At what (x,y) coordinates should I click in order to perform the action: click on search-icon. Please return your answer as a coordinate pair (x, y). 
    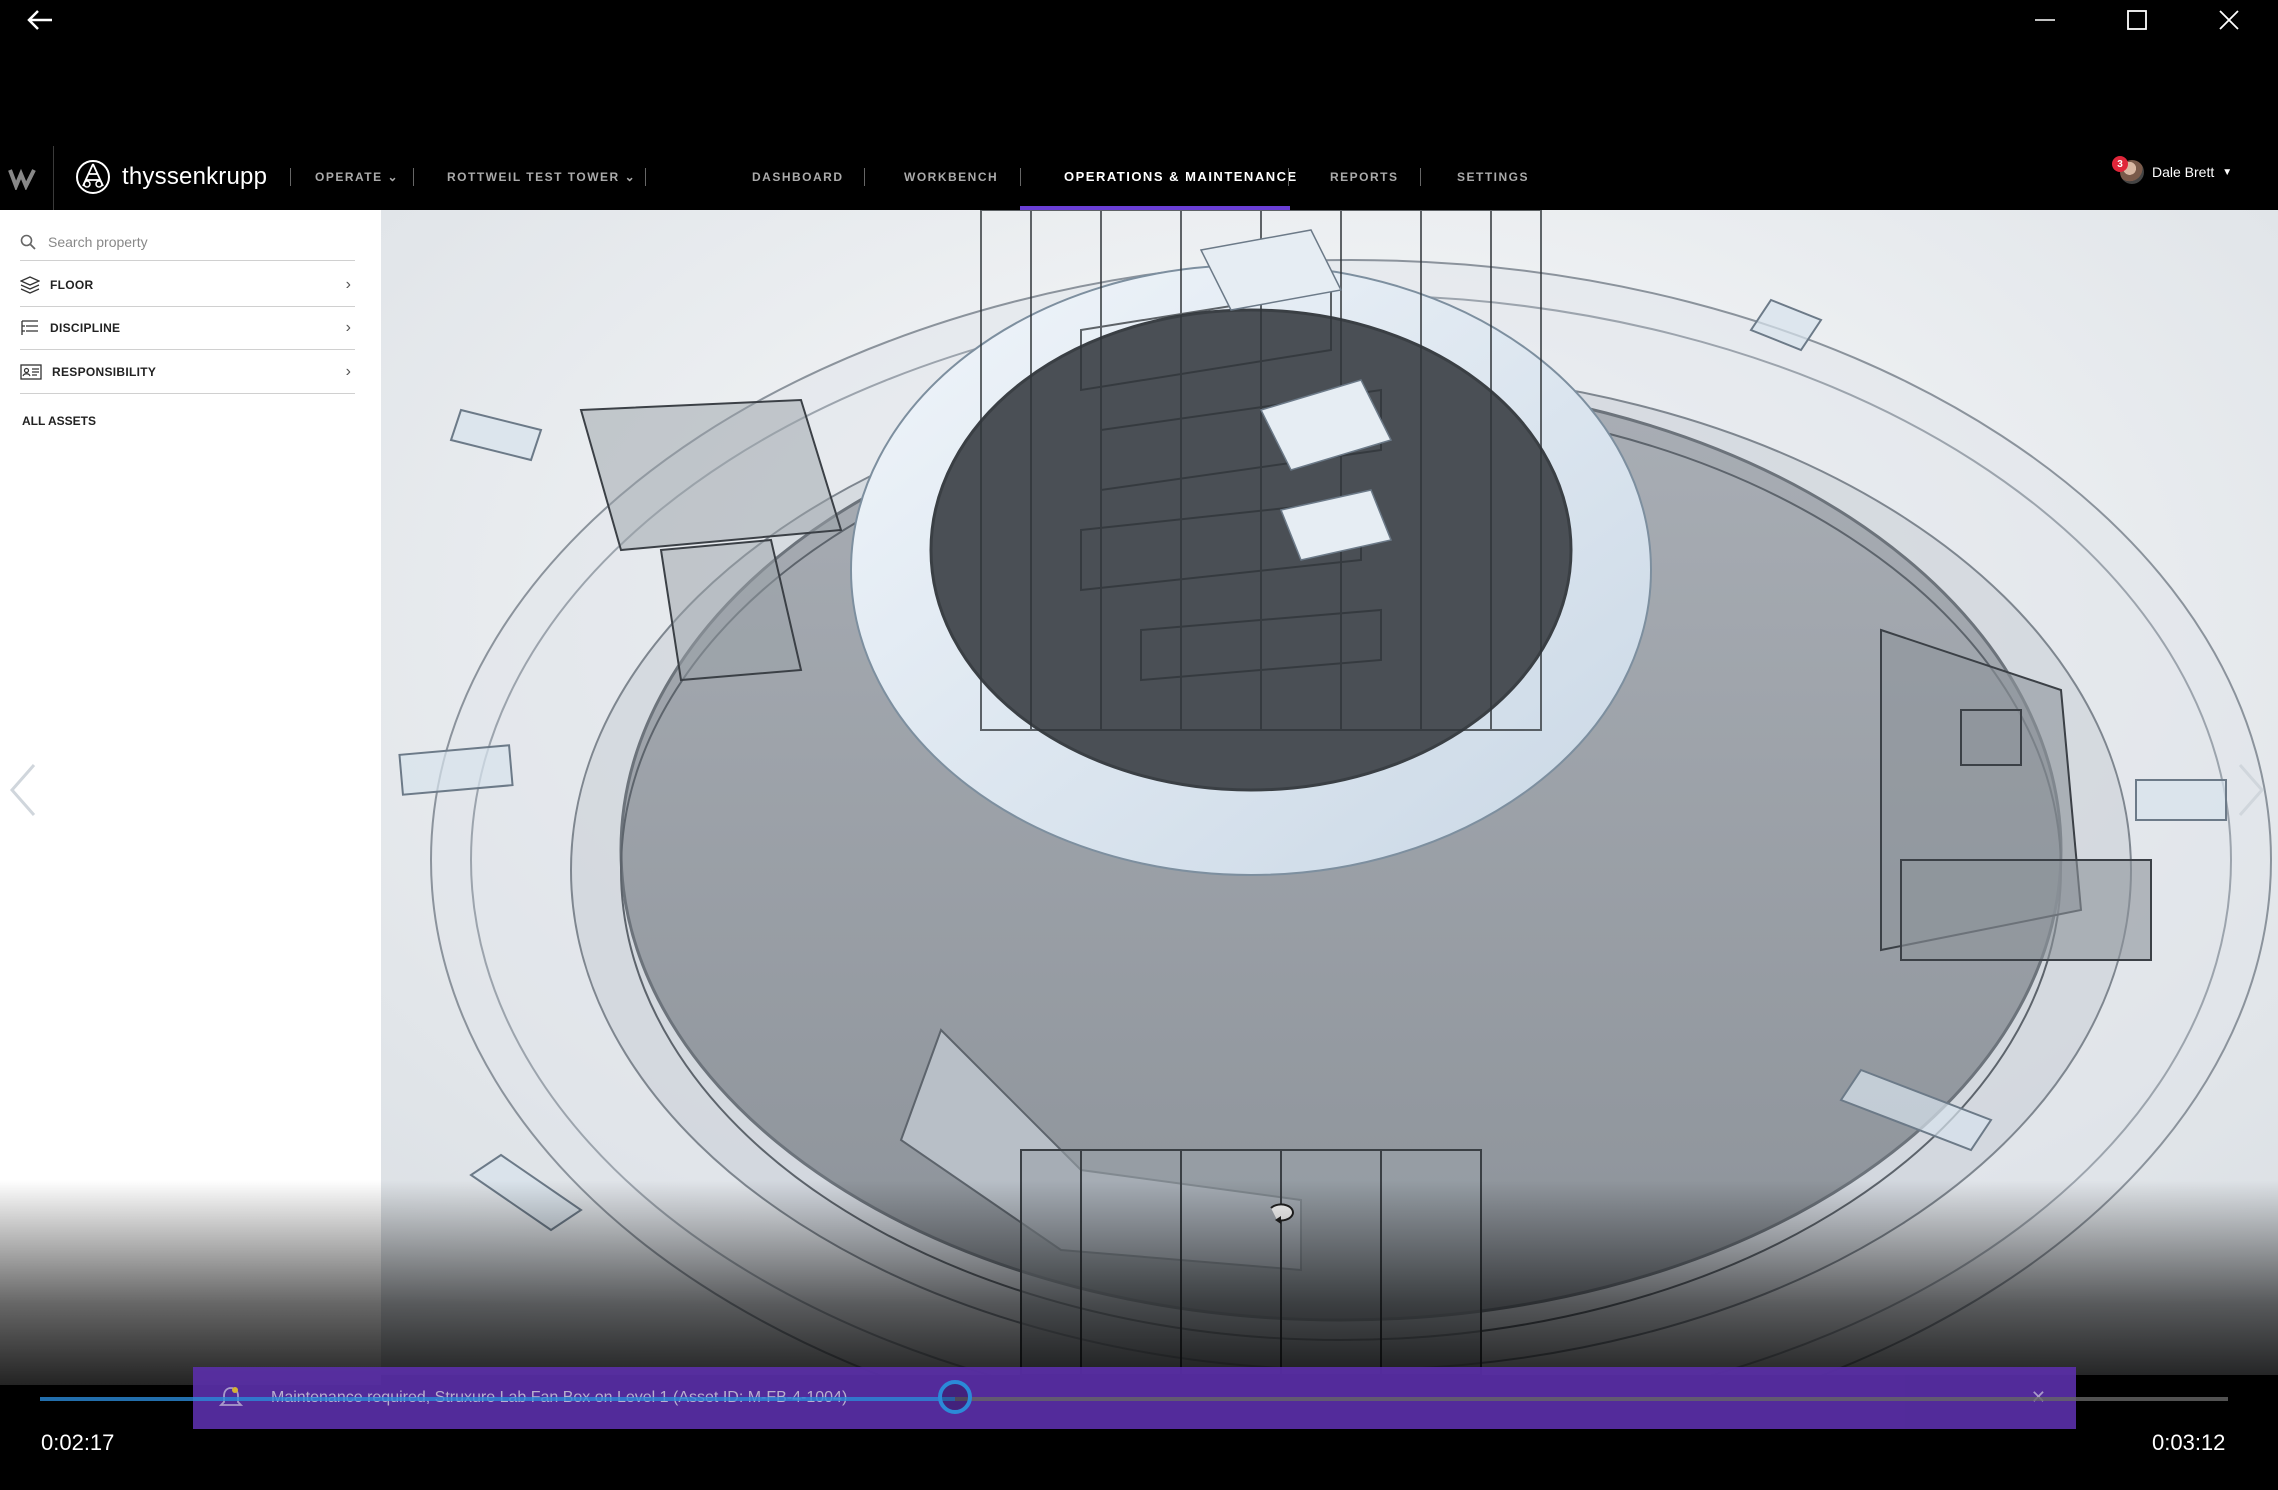
    Looking at the image, I should click on (28, 242).